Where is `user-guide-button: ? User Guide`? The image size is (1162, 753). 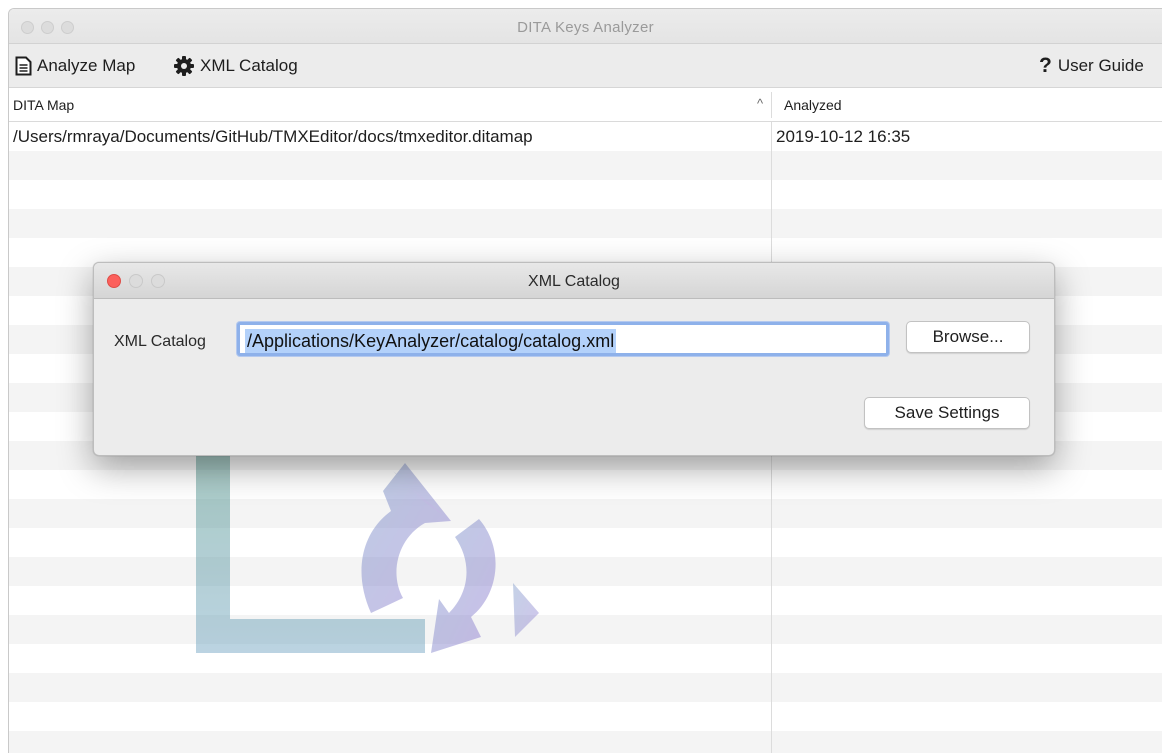 user-guide-button: ? User Guide is located at coordinates (1091, 66).